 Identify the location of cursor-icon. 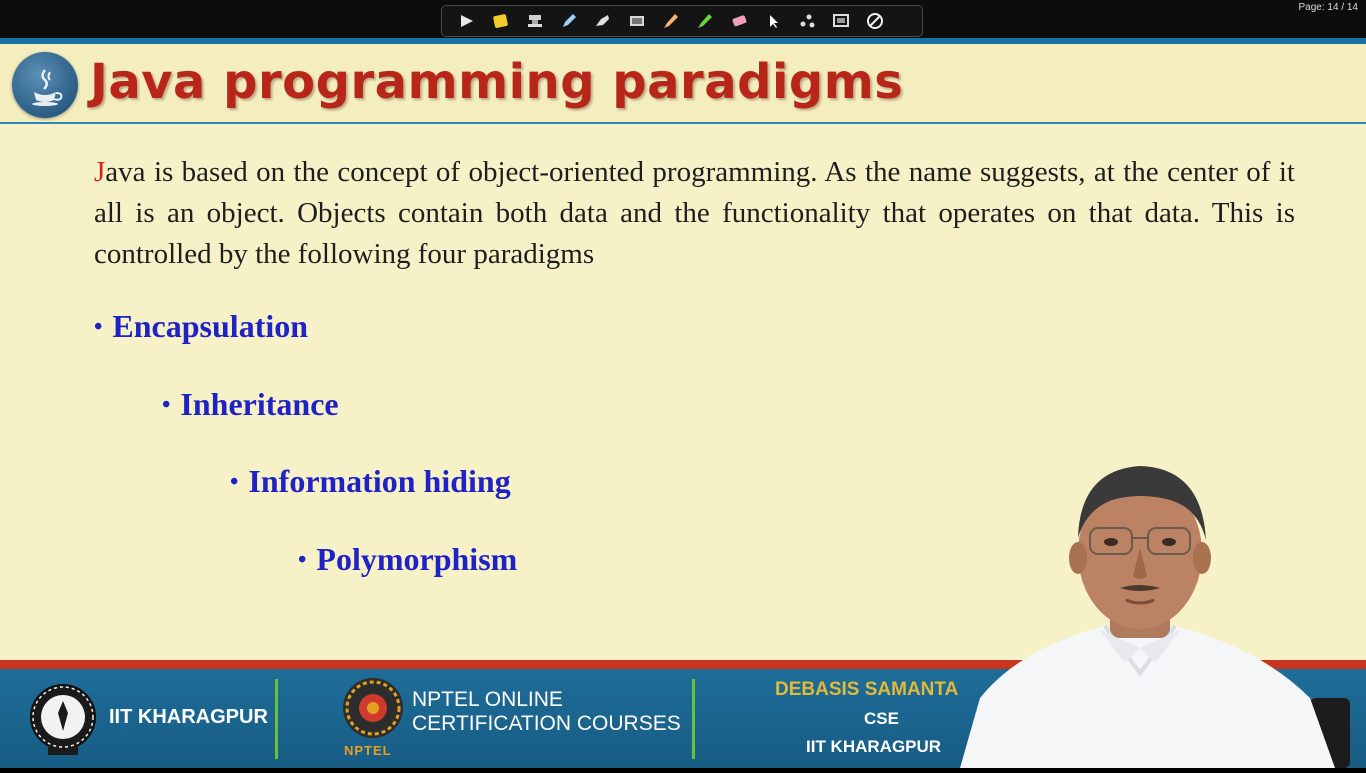
(772, 21).